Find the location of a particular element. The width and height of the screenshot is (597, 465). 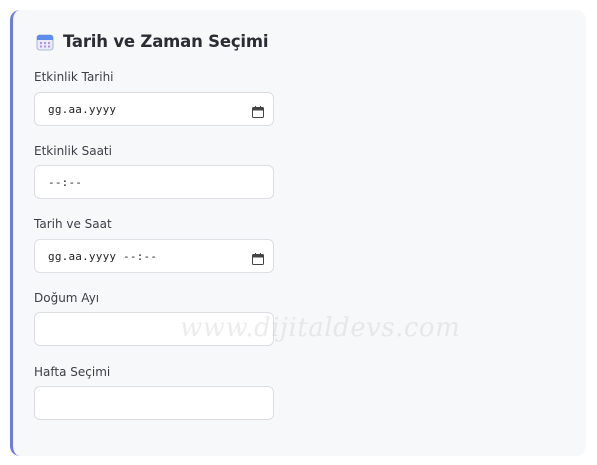

event-time-label: Etkinlik Saati is located at coordinates (73, 151).